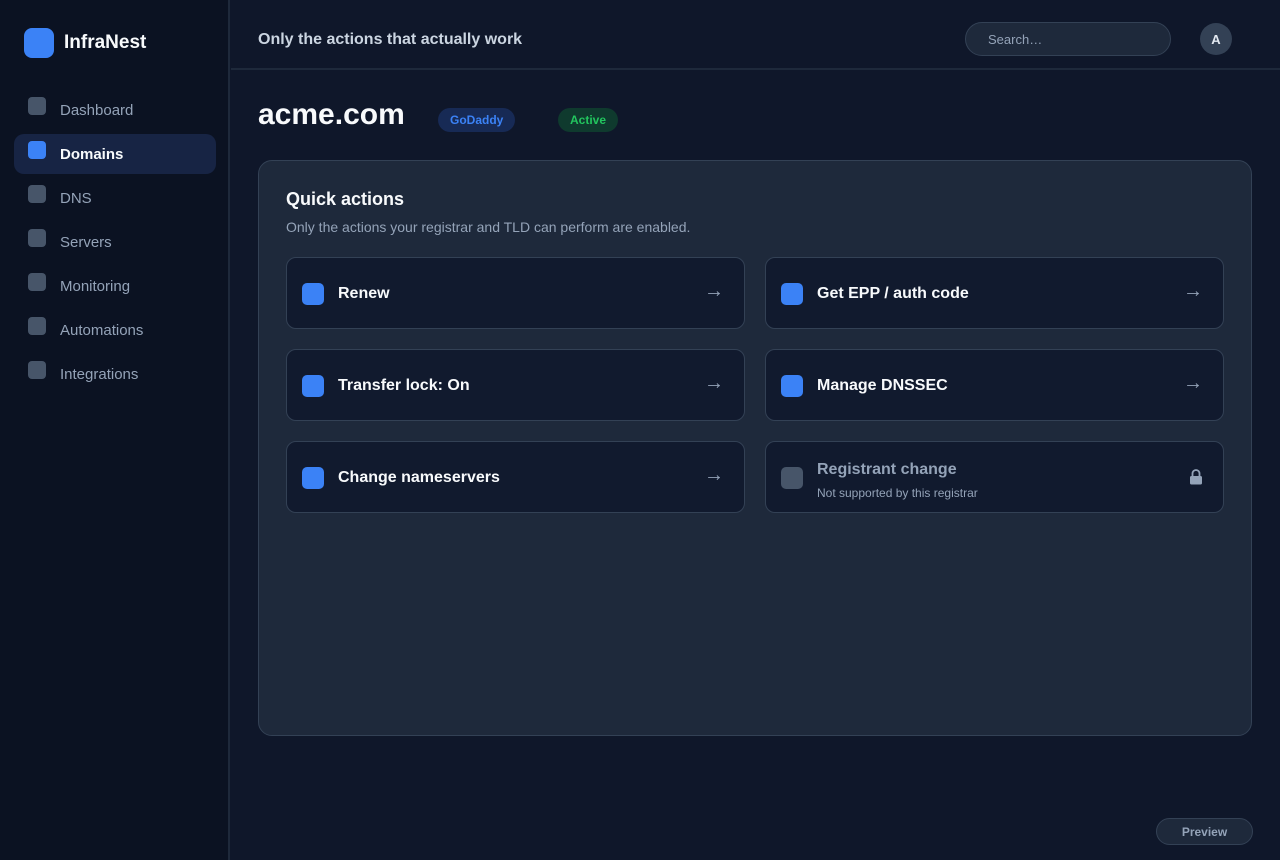 Image resolution: width=1280 pixels, height=860 pixels. What do you see at coordinates (97, 110) in the screenshot?
I see `sidebar-item-label: Dashboard` at bounding box center [97, 110].